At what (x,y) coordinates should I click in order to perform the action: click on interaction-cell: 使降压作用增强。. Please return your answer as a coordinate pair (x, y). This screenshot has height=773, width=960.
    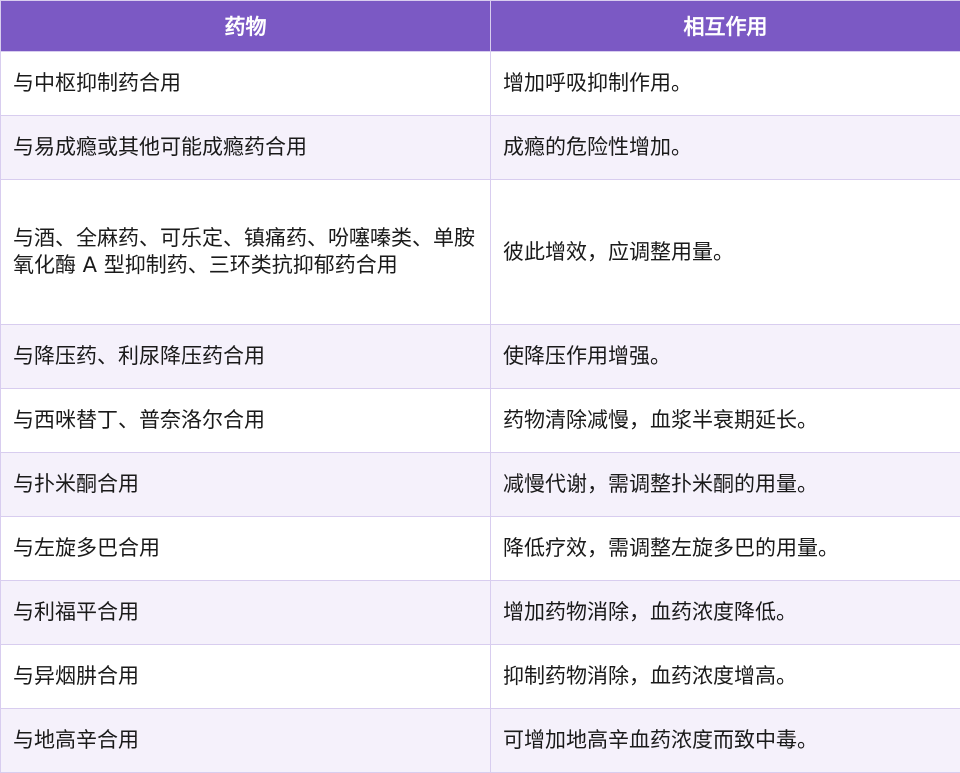
    Looking at the image, I should click on (725, 357).